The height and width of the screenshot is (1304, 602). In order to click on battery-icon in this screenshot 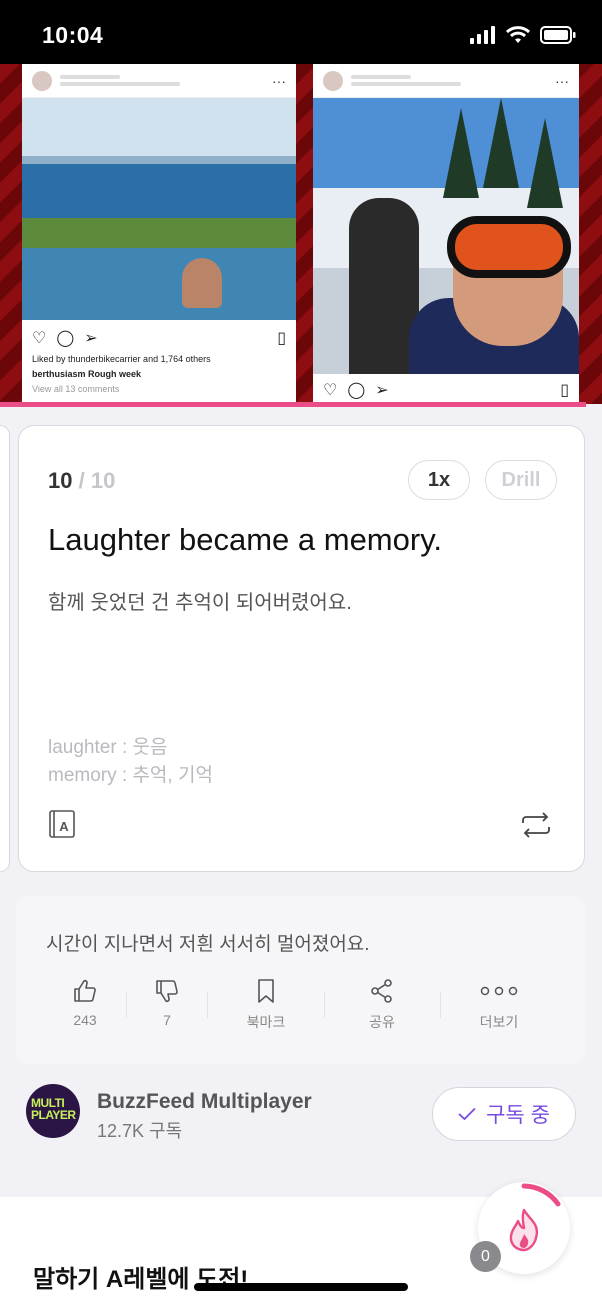, I will do `click(558, 35)`.